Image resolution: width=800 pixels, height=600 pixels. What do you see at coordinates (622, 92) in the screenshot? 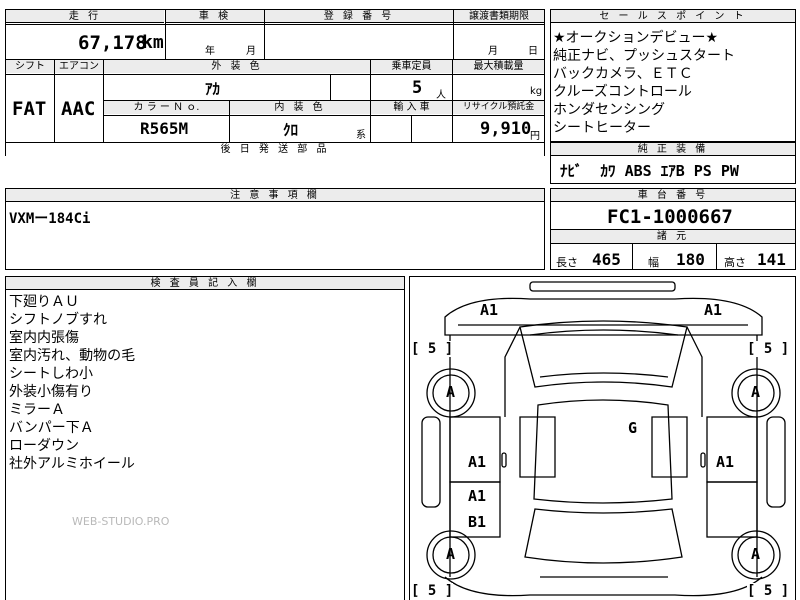
I see `sales-point-item: クルーズコントロール` at bounding box center [622, 92].